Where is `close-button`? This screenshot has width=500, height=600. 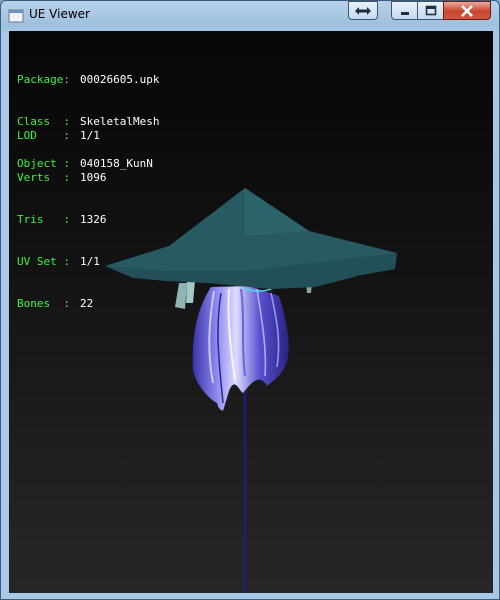 close-button is located at coordinates (467, 10).